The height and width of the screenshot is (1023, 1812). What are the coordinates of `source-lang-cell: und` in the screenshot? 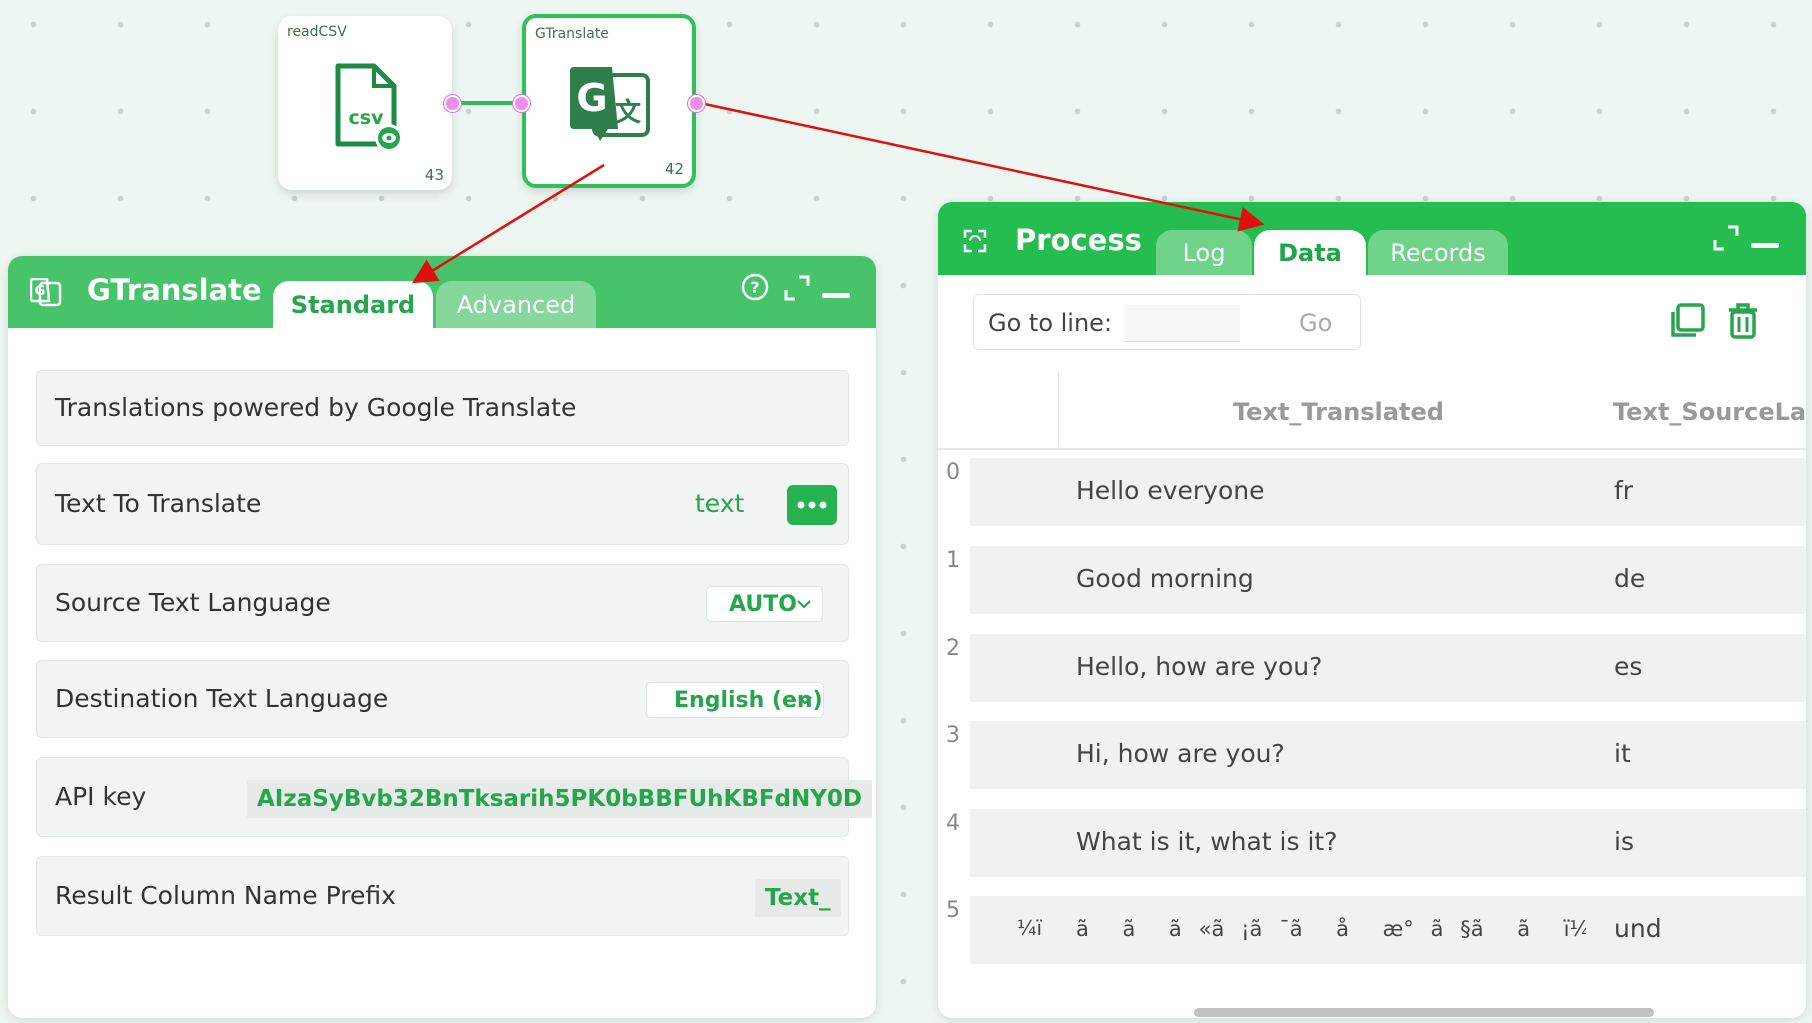 It's located at (1638, 928).